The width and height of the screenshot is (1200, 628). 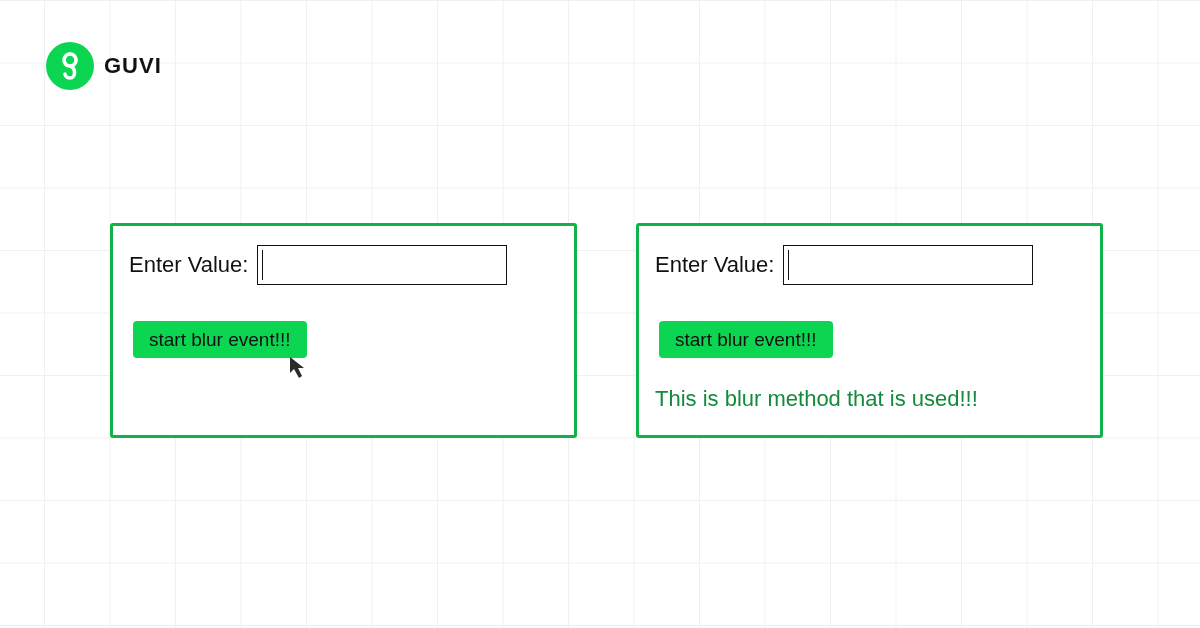 What do you see at coordinates (70, 66) in the screenshot?
I see `logo-icon` at bounding box center [70, 66].